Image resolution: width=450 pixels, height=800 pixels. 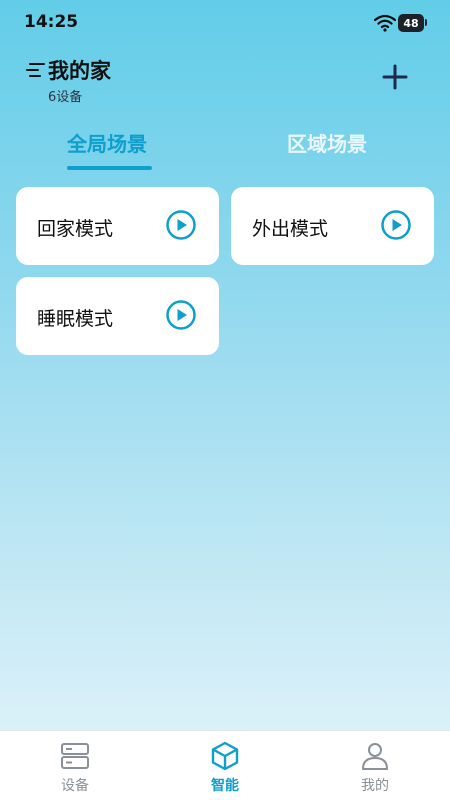 What do you see at coordinates (75, 229) in the screenshot?
I see `scene-label: 回家模式` at bounding box center [75, 229].